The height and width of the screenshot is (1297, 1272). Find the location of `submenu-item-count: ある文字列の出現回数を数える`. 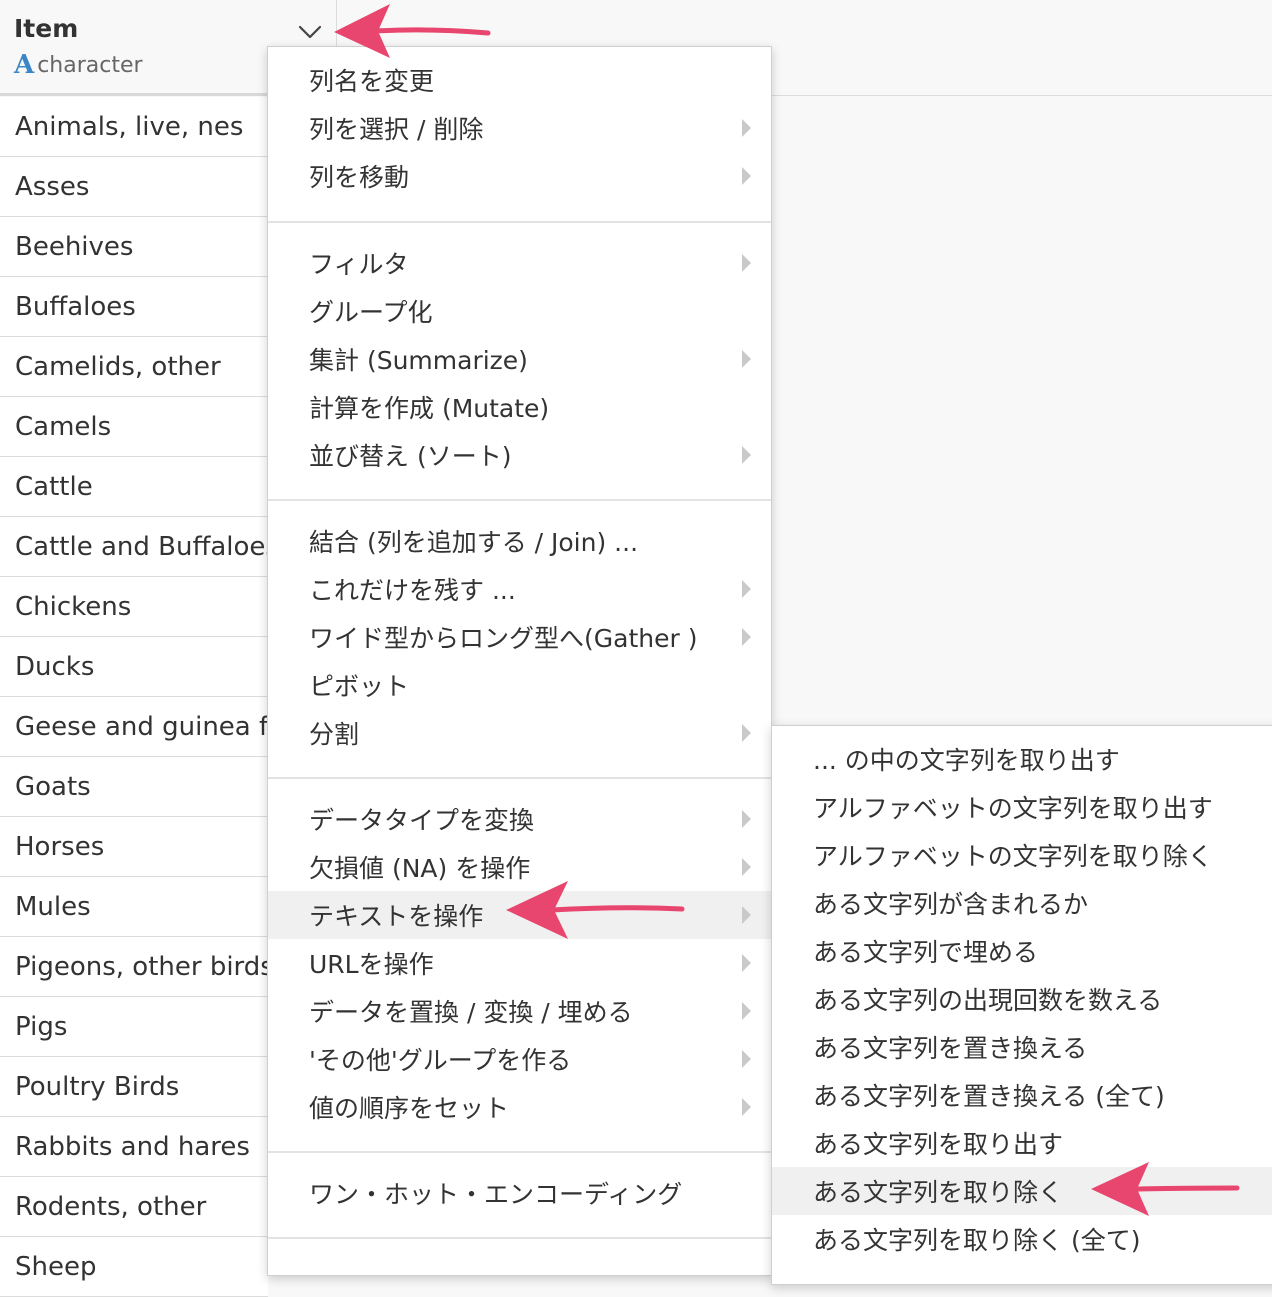

submenu-item-count: ある文字列の出現回数を数える is located at coordinates (1022, 999).